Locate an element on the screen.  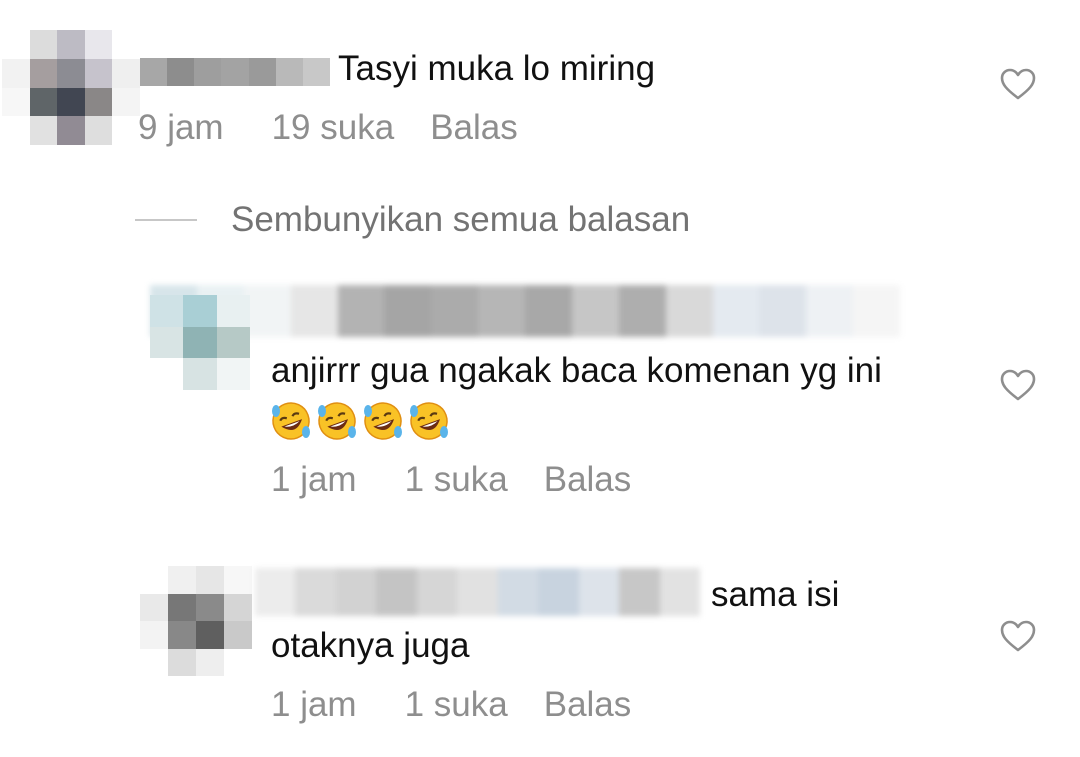
comment-likes: 19 suka is located at coordinates (333, 128).